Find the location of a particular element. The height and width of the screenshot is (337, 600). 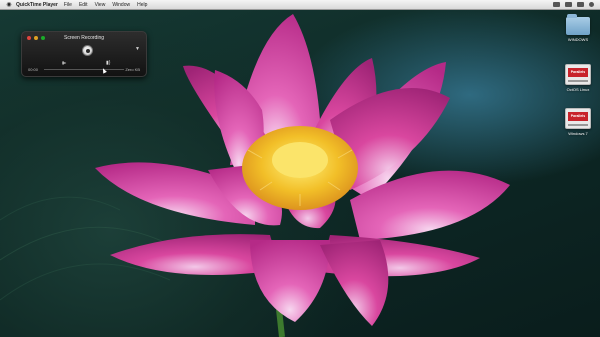

speaker-low-icon: ▮▸ is located at coordinates (64, 62).